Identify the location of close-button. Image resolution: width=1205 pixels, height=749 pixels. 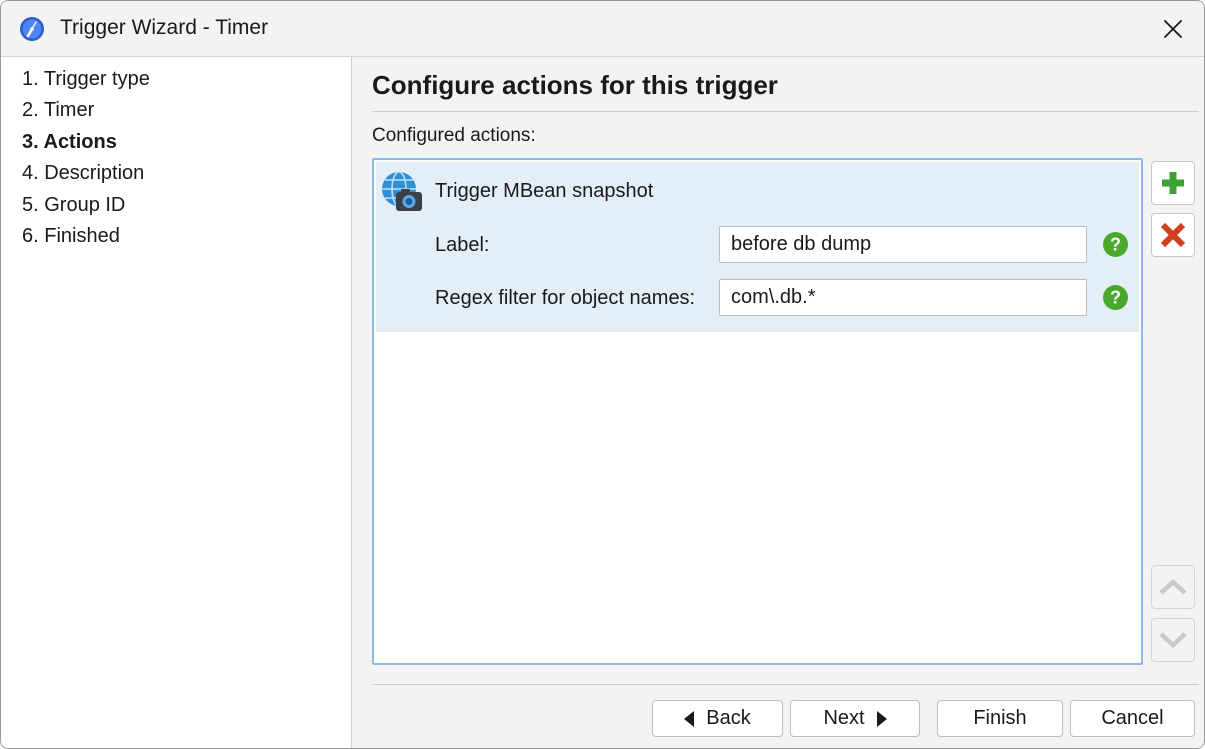
(1173, 29).